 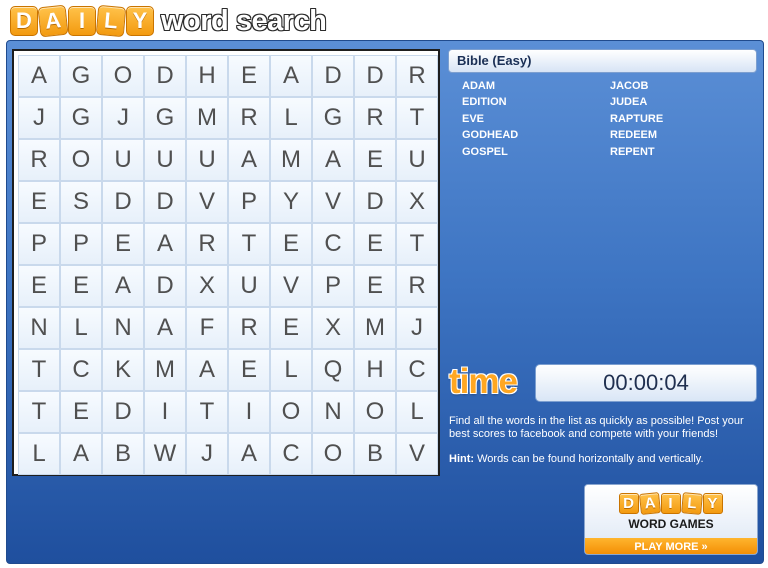 I want to click on grid-cell: Q, so click(x=333, y=370).